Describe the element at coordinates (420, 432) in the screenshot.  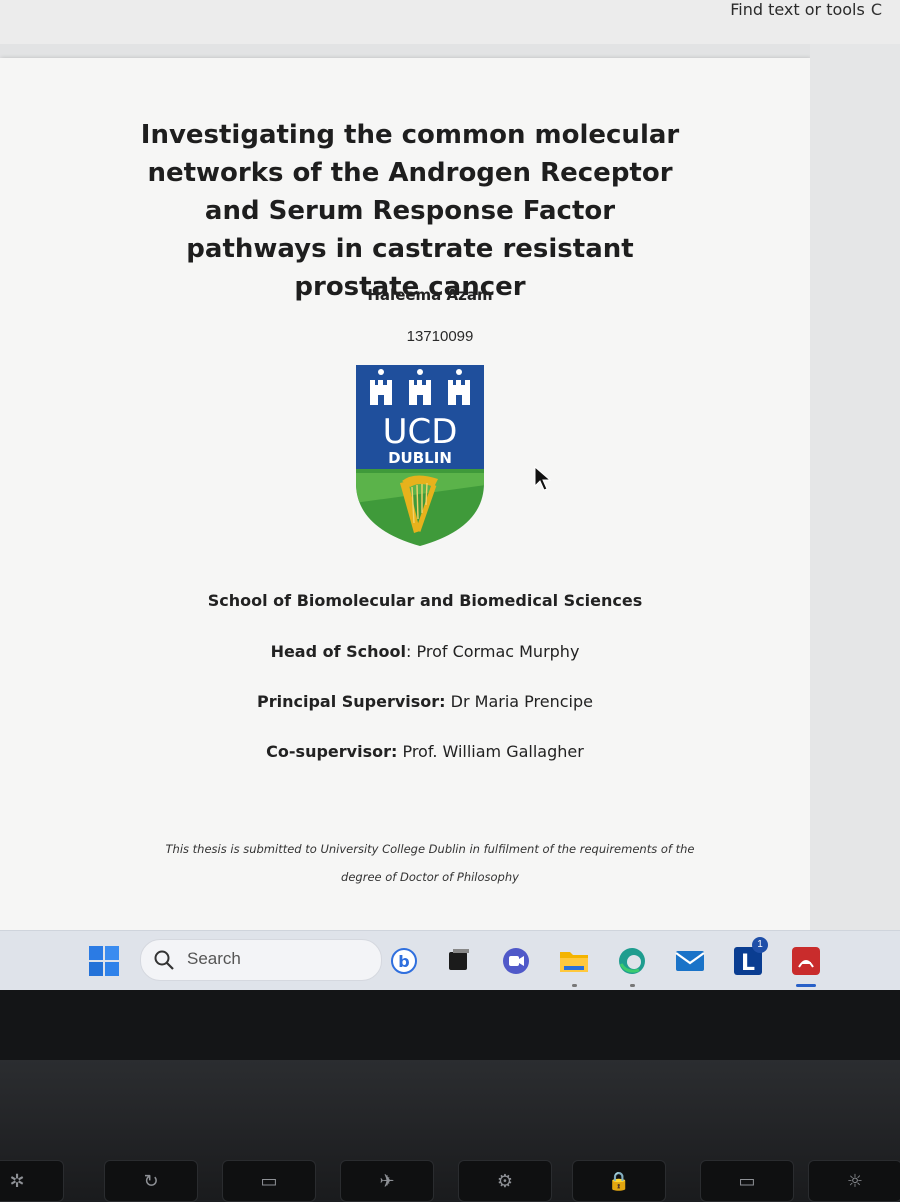
I see `logo-text-ucd: UCD` at that location.